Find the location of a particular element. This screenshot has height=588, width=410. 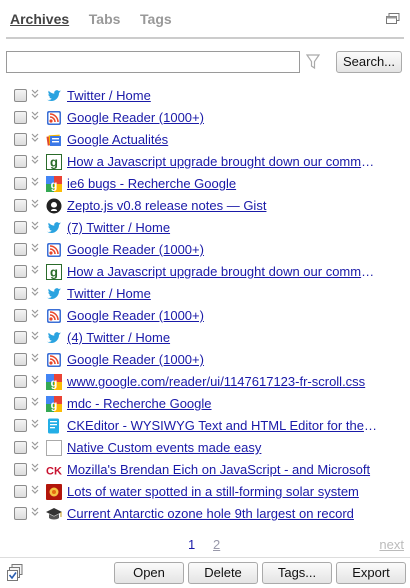

item-link: ie6 bugs - Recherche Google is located at coordinates (223, 184).